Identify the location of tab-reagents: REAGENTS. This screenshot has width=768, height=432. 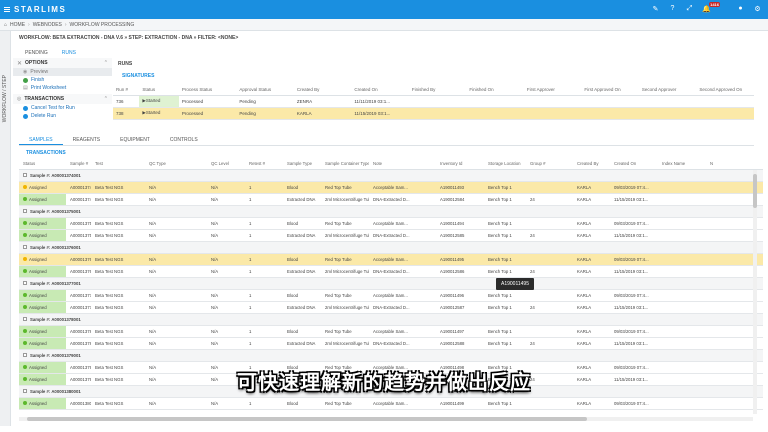
(87, 139).